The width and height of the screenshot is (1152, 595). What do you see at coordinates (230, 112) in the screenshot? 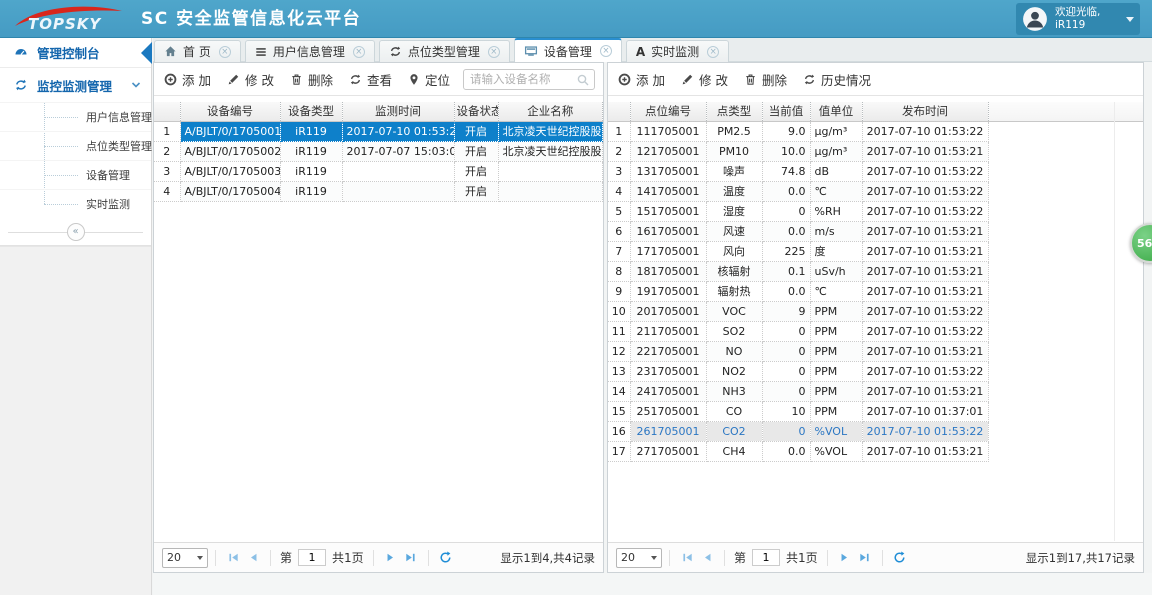
I see `column-header: 设备编号` at bounding box center [230, 112].